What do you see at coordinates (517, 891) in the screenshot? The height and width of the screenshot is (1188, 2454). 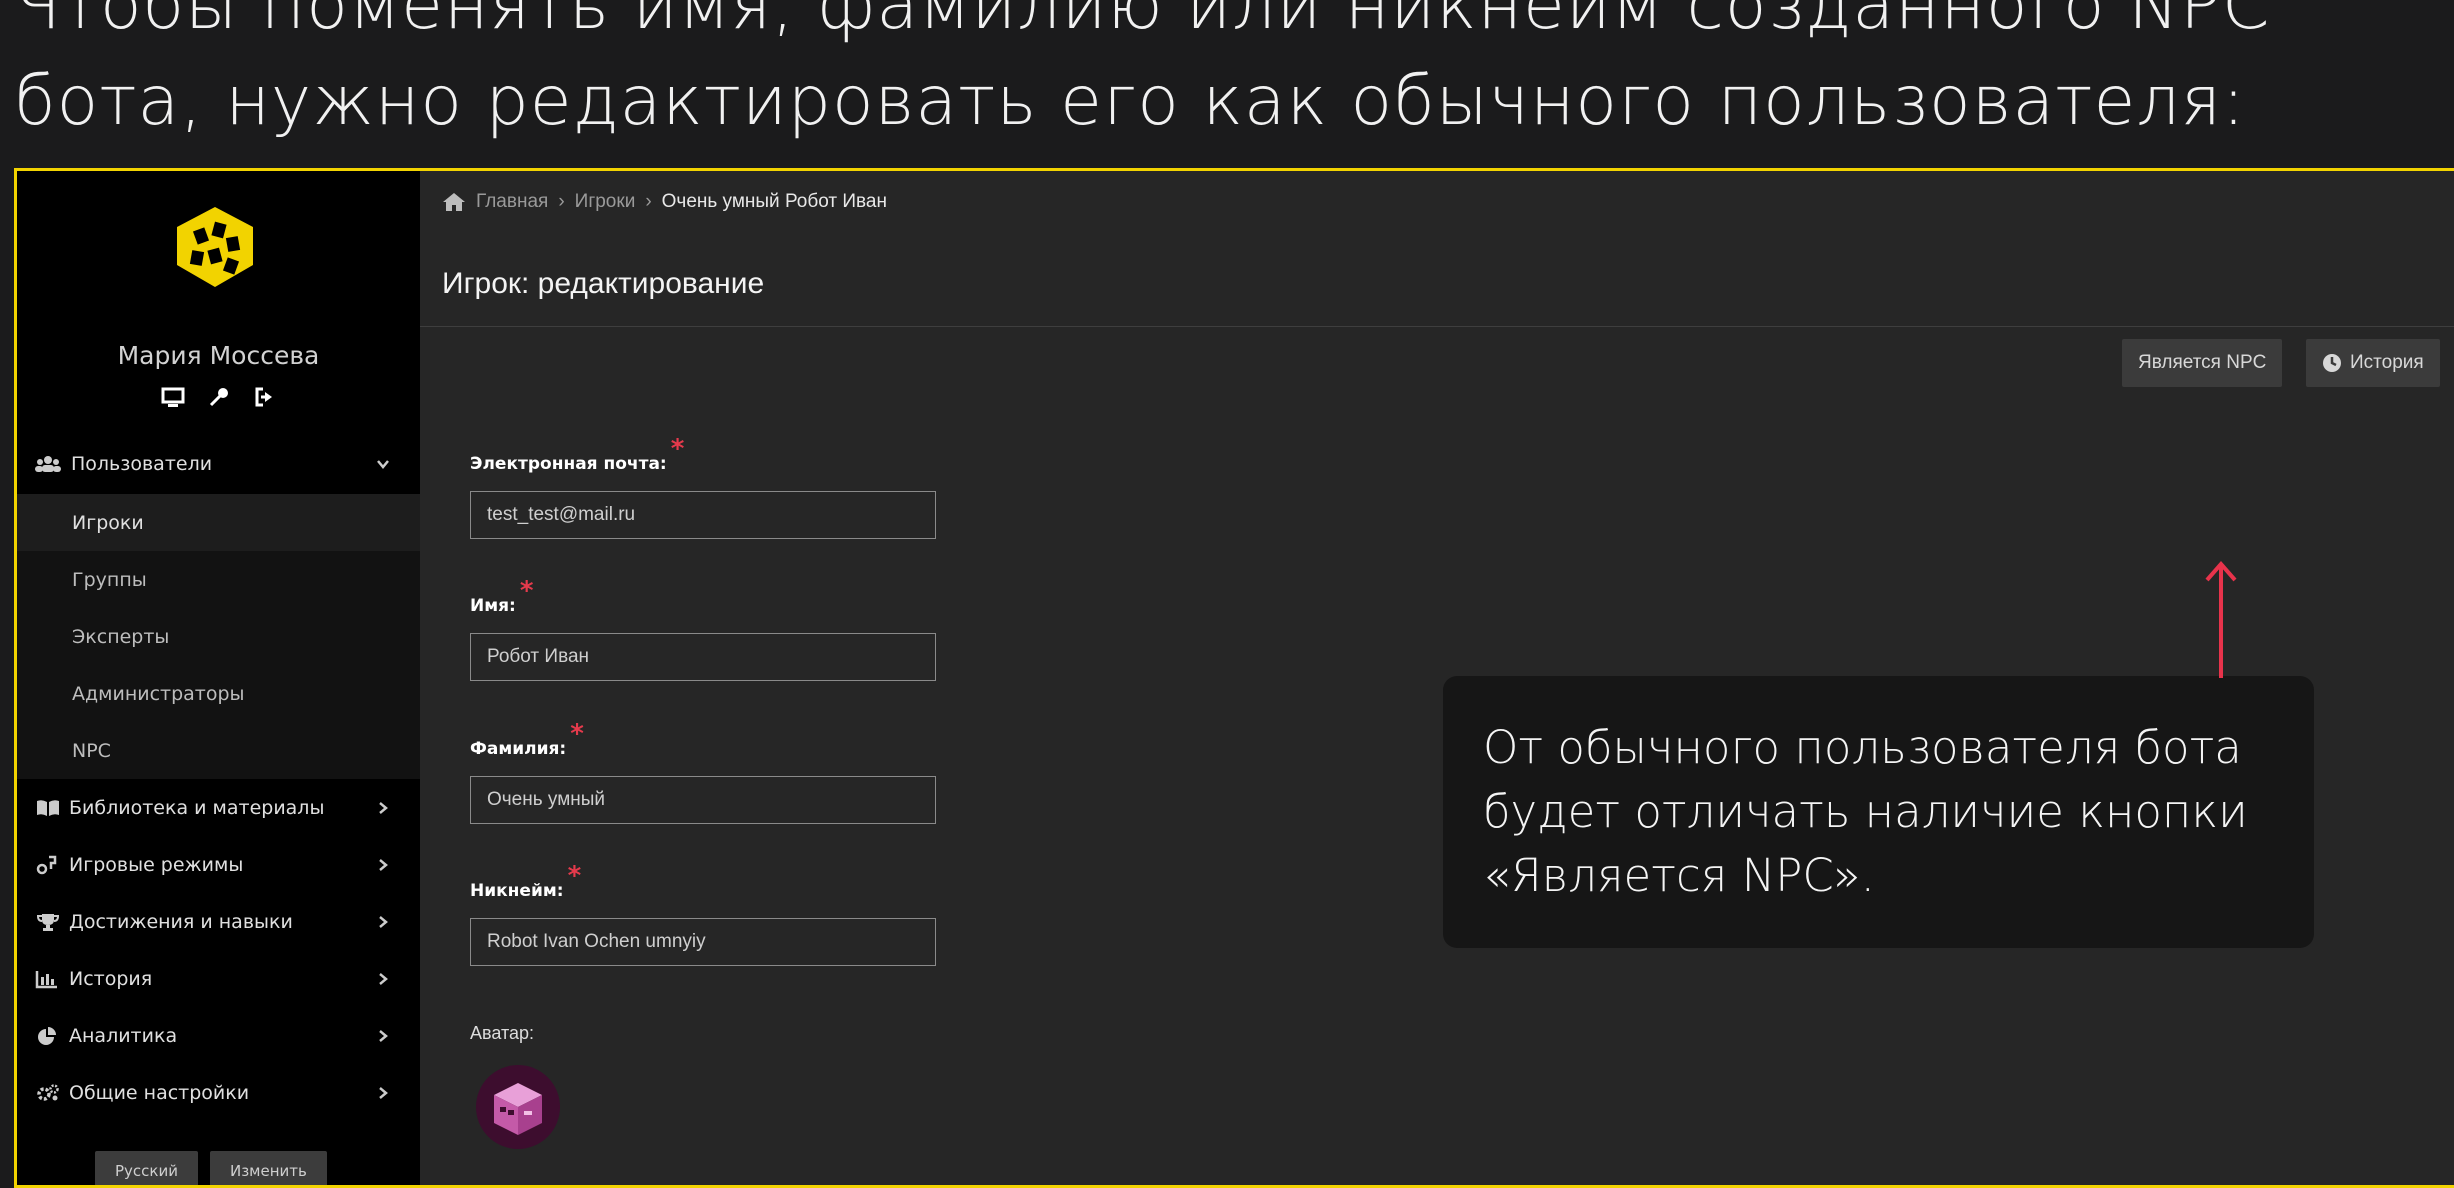 I see `nickname-label-text: Никнейм:` at bounding box center [517, 891].